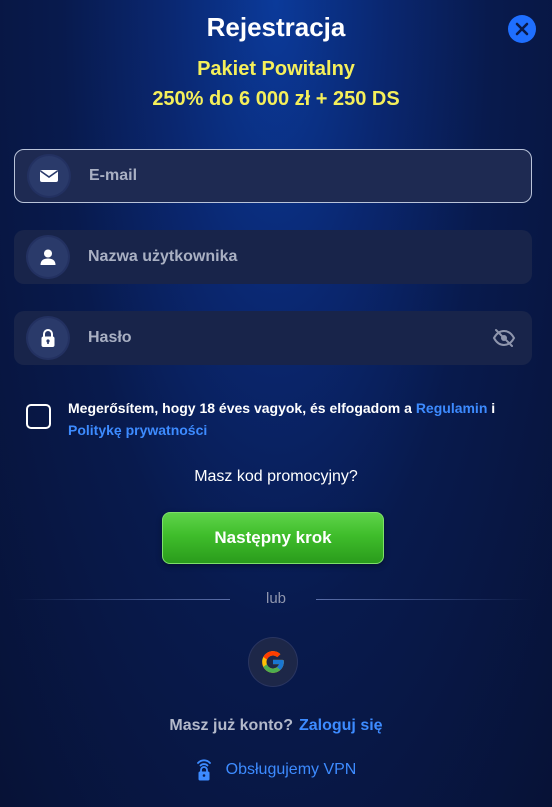 Image resolution: width=552 pixels, height=807 pixels. I want to click on promo-offer: 250% do 6 000 zł + 250 DS, so click(276, 99).